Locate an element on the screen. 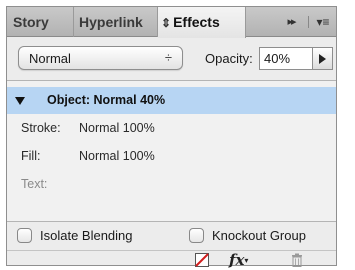 The image size is (355, 270). tab-divider is located at coordinates (308, 22).